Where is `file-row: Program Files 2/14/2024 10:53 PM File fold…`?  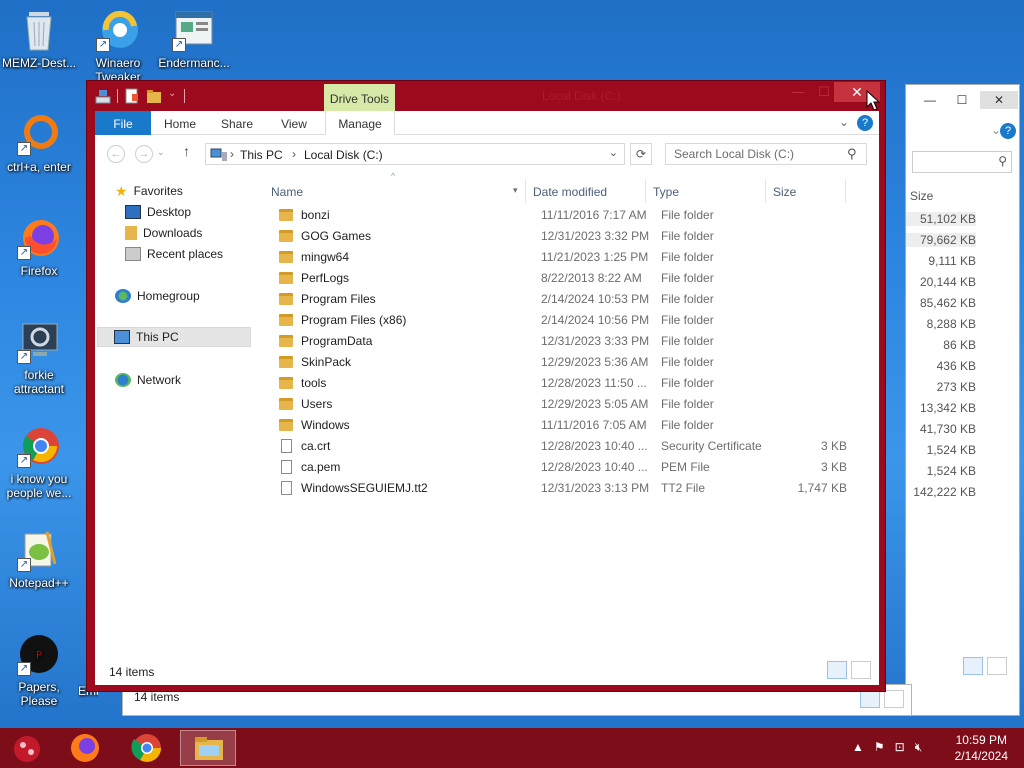 file-row: Program Files 2/14/2024 10:53 PM File fold… is located at coordinates (563, 299).